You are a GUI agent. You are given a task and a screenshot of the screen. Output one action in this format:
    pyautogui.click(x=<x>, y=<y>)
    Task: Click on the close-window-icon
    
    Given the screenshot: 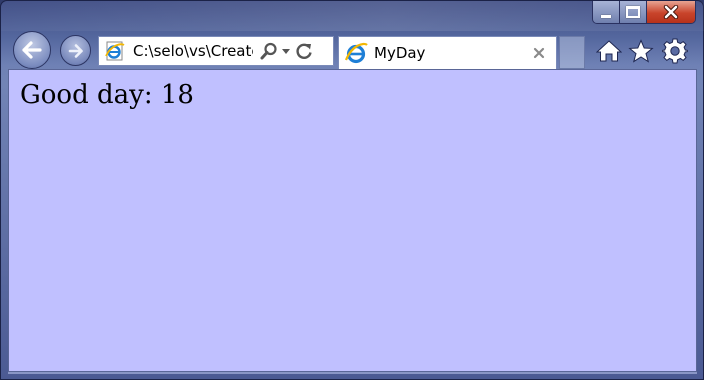 What is the action you would take?
    pyautogui.click(x=671, y=12)
    